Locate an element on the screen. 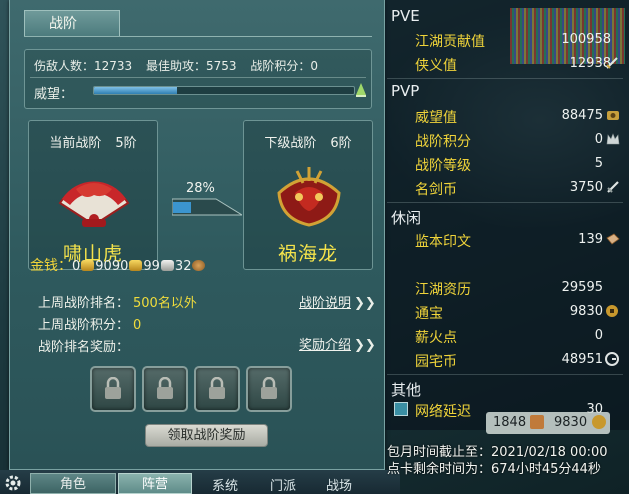 Image resolution: width=629 pixels, height=494 pixels. rank-description-link: 战阶说明 ❯❯ is located at coordinates (337, 301).